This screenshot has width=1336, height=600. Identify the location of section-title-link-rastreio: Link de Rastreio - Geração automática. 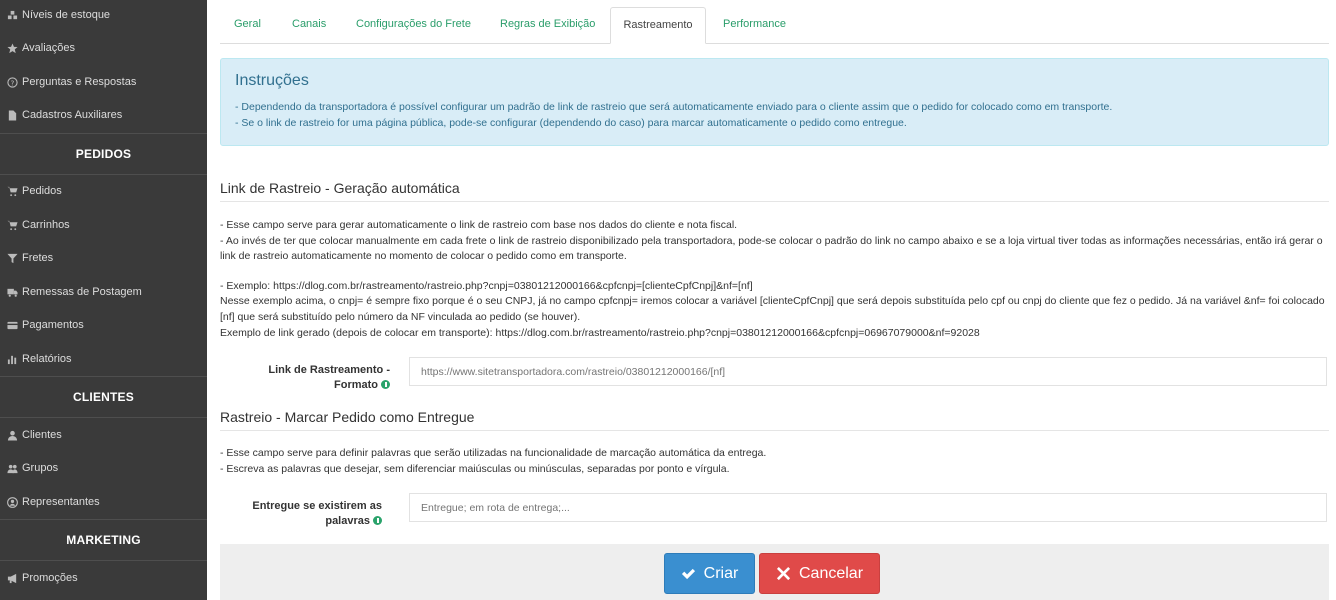
(774, 191).